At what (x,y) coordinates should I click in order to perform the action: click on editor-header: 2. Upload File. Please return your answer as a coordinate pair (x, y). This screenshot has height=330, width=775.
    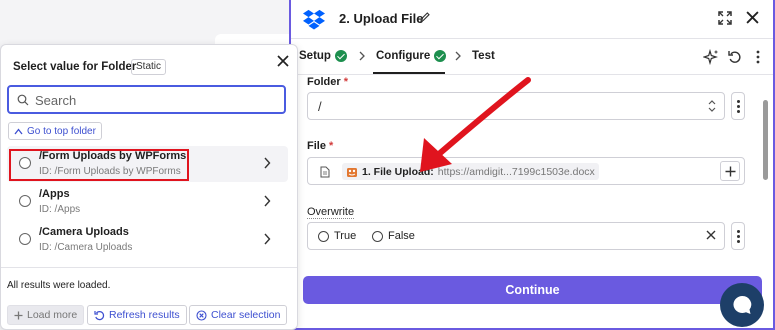
    Looking at the image, I should click on (532, 19).